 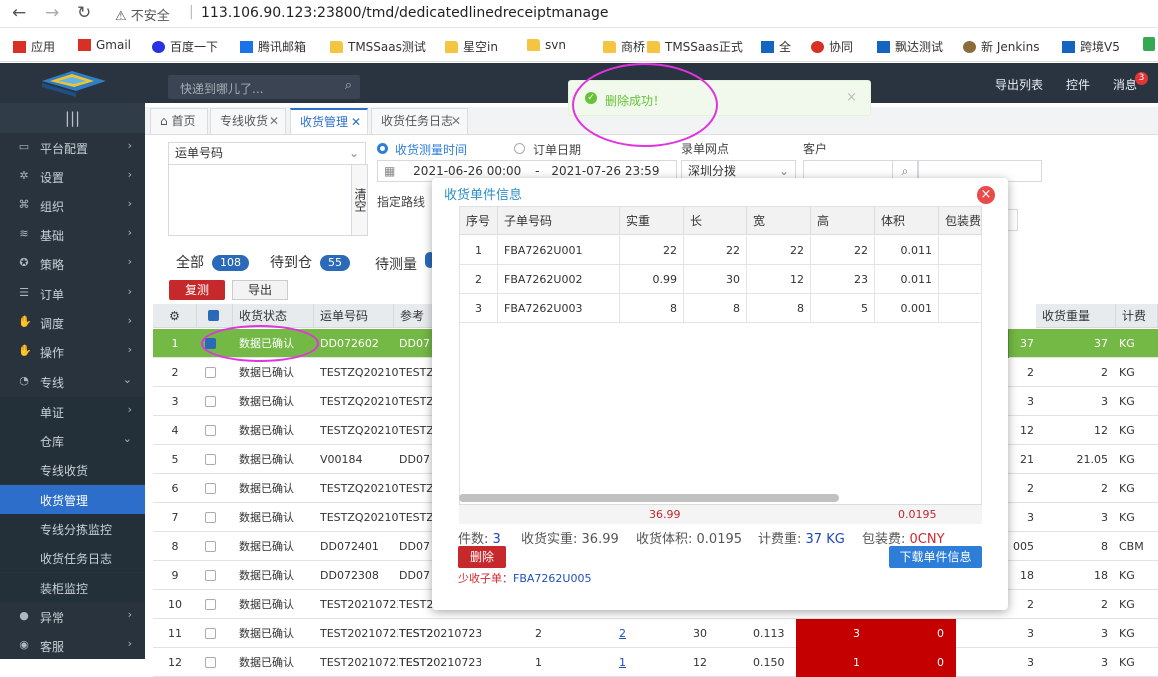 What do you see at coordinates (19, 13) in the screenshot?
I see `back-arrow-icon: ←` at bounding box center [19, 13].